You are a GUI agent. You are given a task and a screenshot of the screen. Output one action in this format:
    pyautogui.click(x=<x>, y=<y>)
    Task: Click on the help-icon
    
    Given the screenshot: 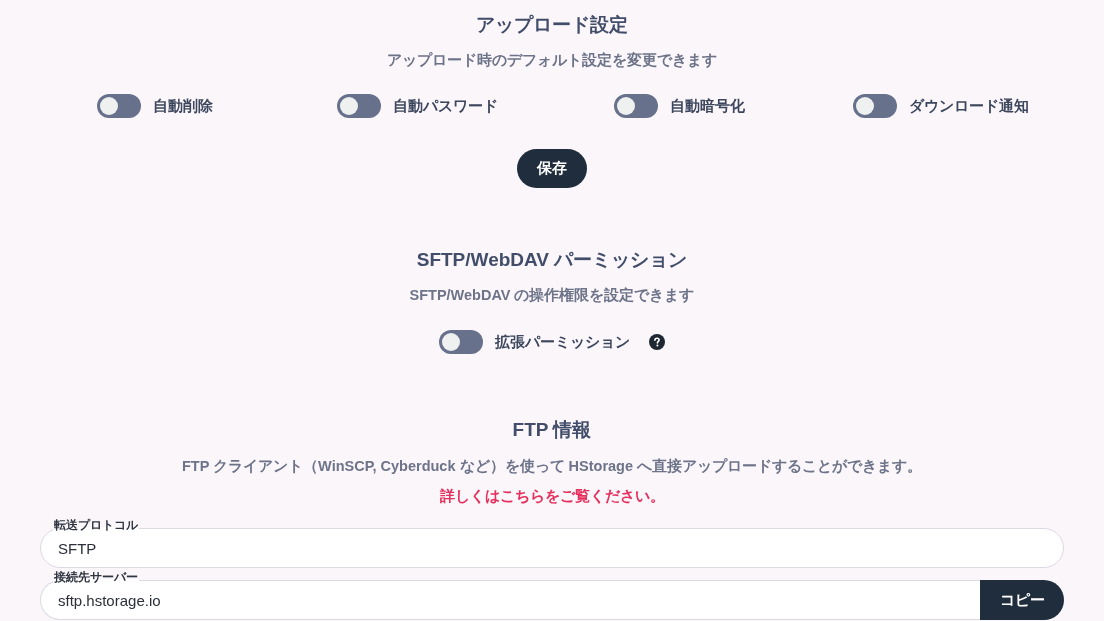 What is the action you would take?
    pyautogui.click(x=657, y=342)
    